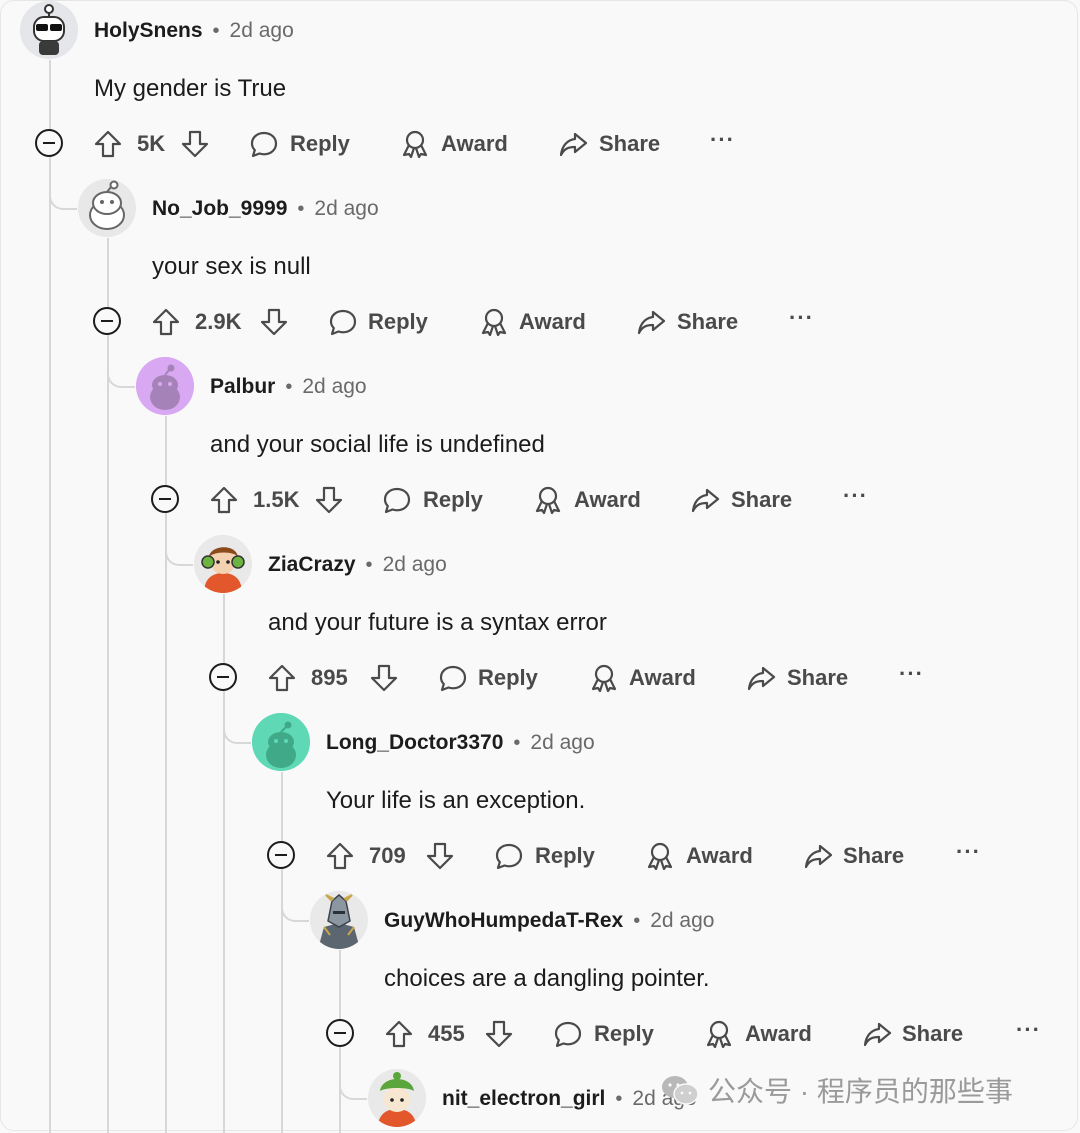  I want to click on comment-meta: nit_electron_girl • 2d ago, so click(569, 1099).